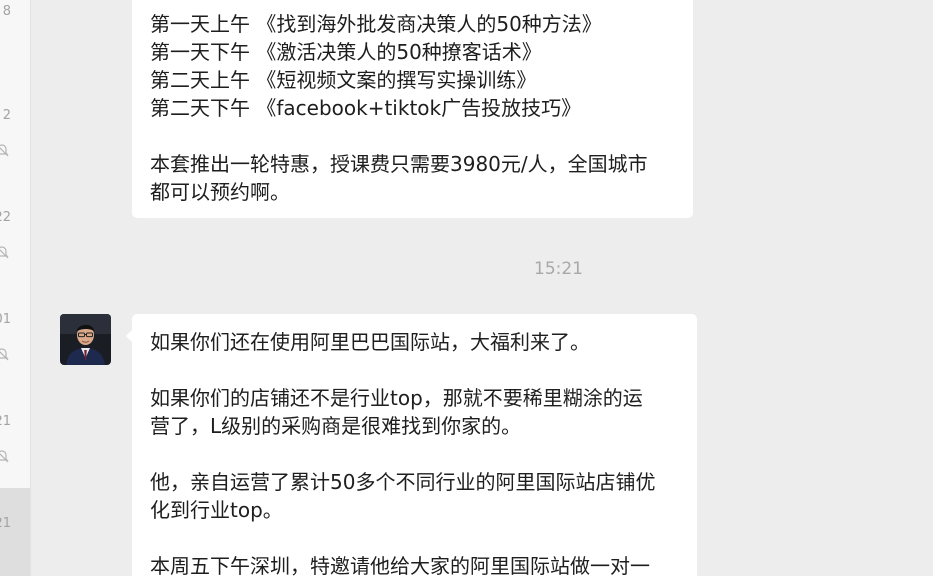  What do you see at coordinates (15, 310) in the screenshot?
I see `session-item: 01` at bounding box center [15, 310].